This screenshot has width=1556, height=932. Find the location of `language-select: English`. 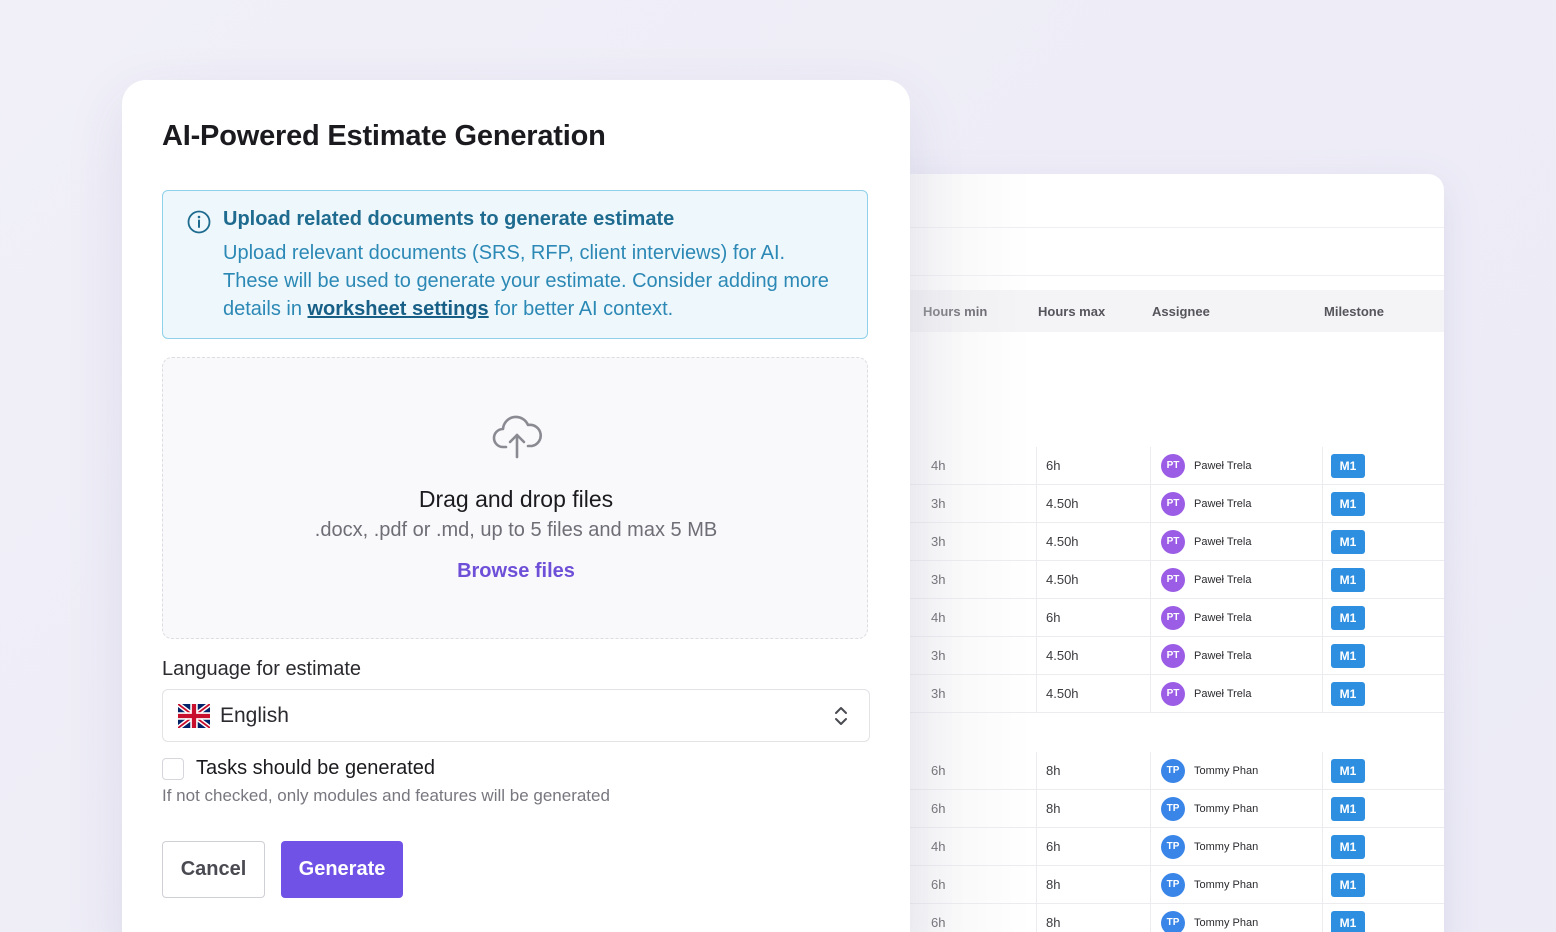

language-select: English is located at coordinates (516, 715).